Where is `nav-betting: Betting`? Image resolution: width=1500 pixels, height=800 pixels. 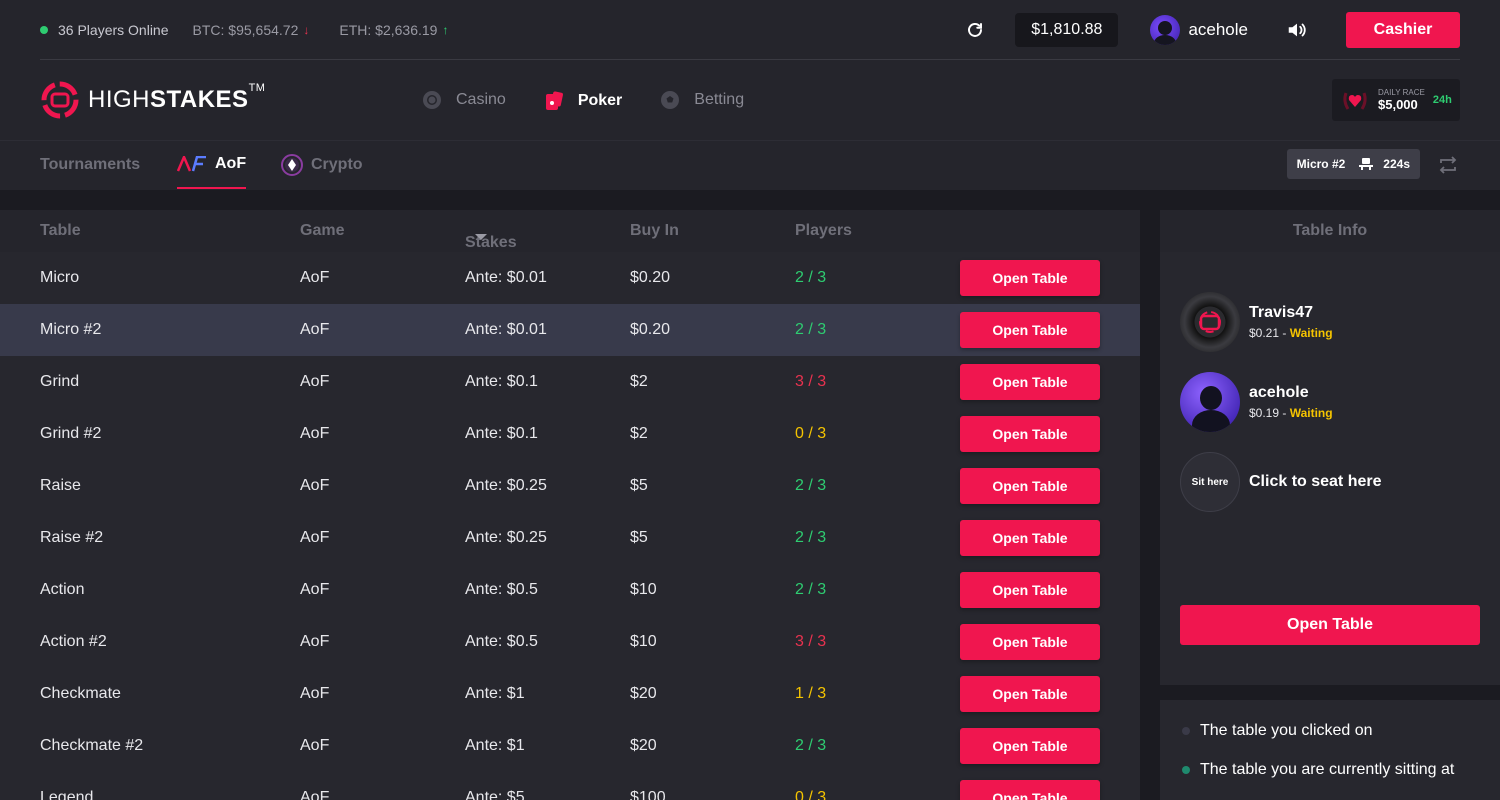 nav-betting: Betting is located at coordinates (707, 100).